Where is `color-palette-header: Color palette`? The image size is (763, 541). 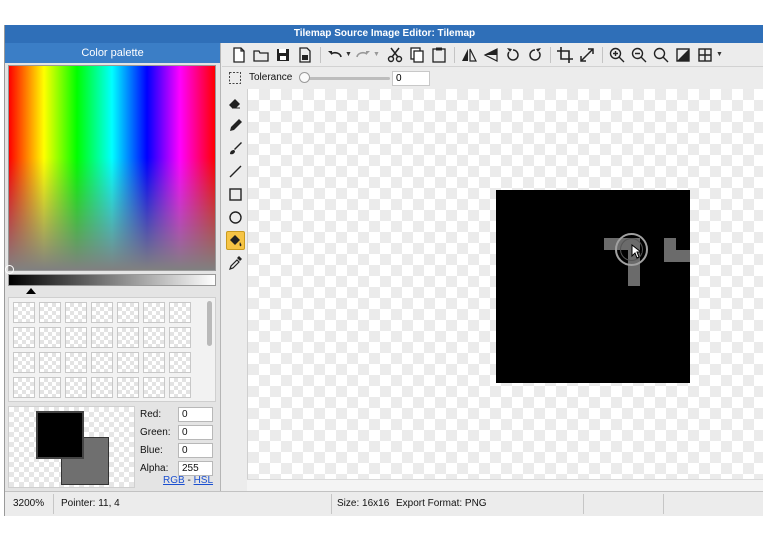 color-palette-header: Color palette is located at coordinates (112, 53).